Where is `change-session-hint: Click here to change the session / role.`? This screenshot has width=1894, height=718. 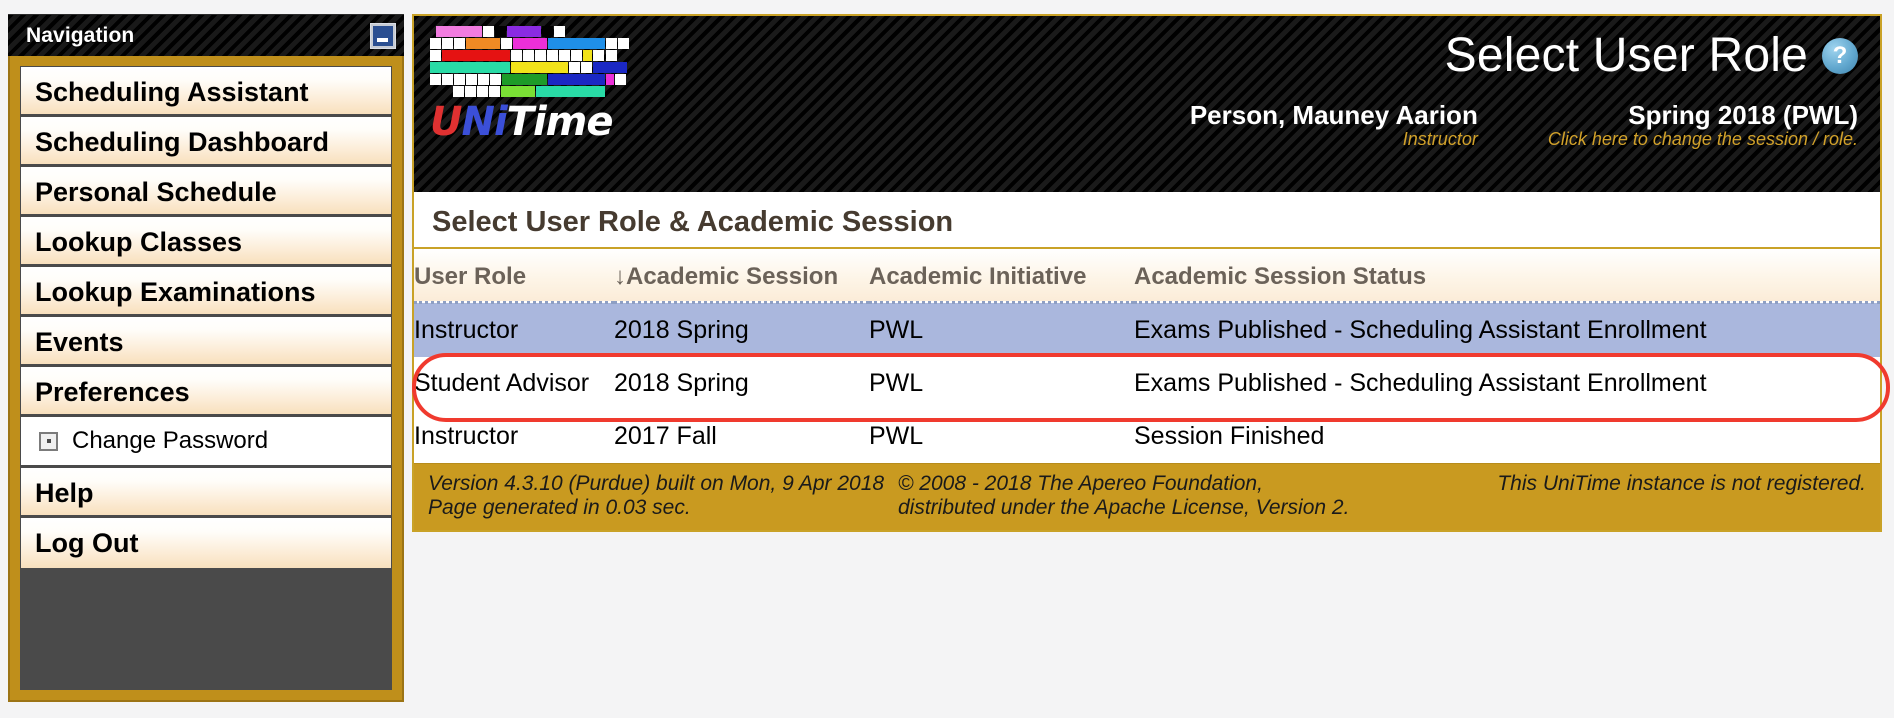
change-session-hint: Click here to change the session / role. is located at coordinates (1702, 139).